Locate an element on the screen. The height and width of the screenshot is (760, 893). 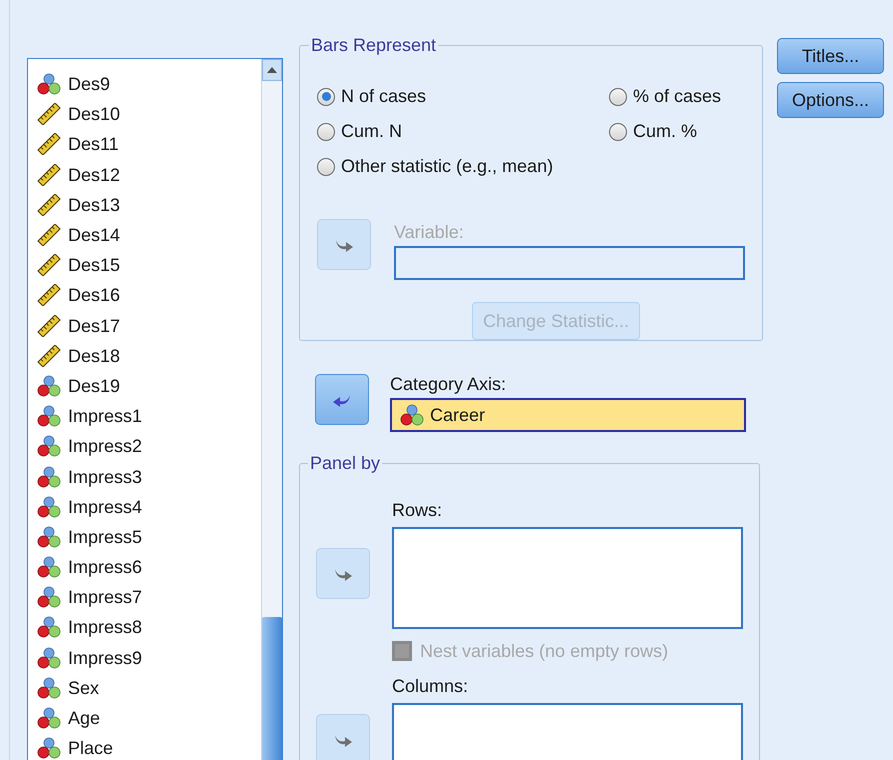
variable-item: Impress2 is located at coordinates (149, 446).